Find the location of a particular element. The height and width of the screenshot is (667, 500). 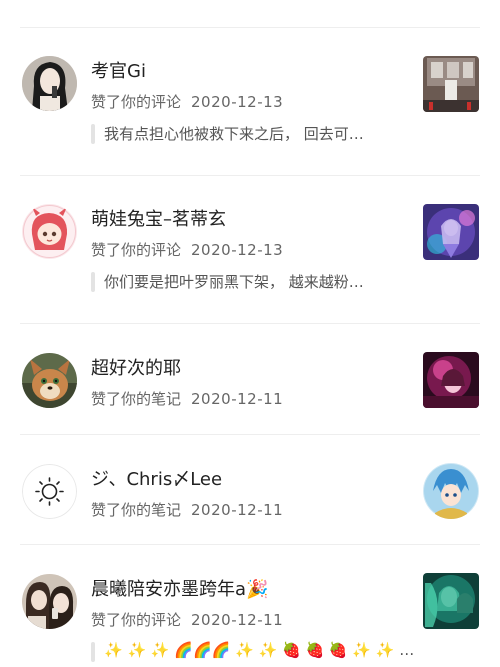

user-name: 超好次的耶 is located at coordinates (136, 367).